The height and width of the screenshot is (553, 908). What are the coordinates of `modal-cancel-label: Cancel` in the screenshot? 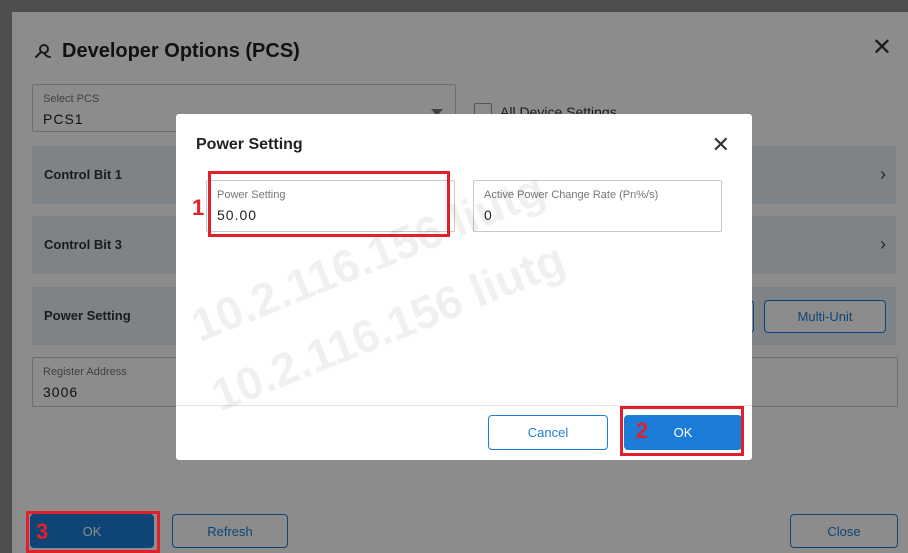 It's located at (548, 432).